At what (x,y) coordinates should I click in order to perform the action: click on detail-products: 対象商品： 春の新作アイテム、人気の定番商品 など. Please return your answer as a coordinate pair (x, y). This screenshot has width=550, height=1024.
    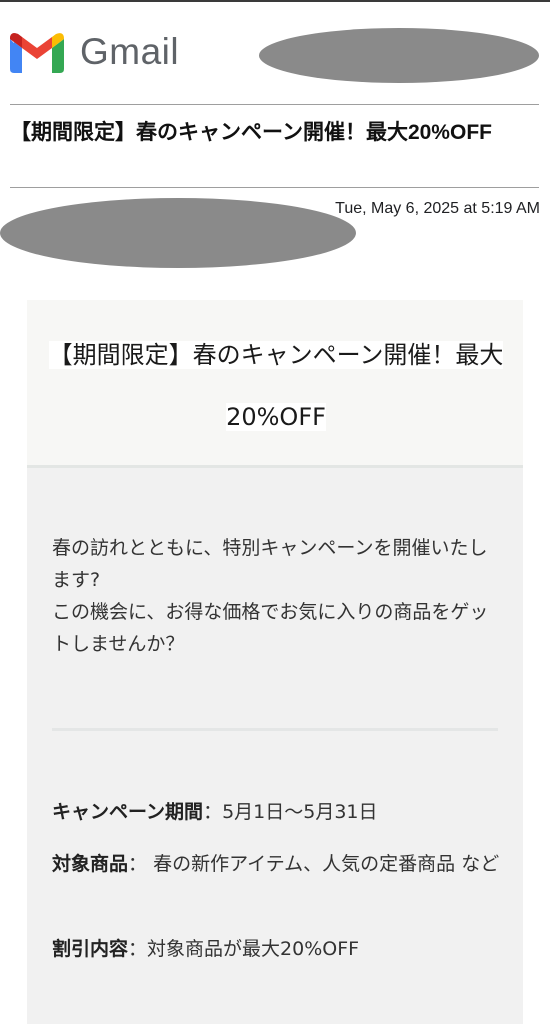
    Looking at the image, I should click on (277, 864).